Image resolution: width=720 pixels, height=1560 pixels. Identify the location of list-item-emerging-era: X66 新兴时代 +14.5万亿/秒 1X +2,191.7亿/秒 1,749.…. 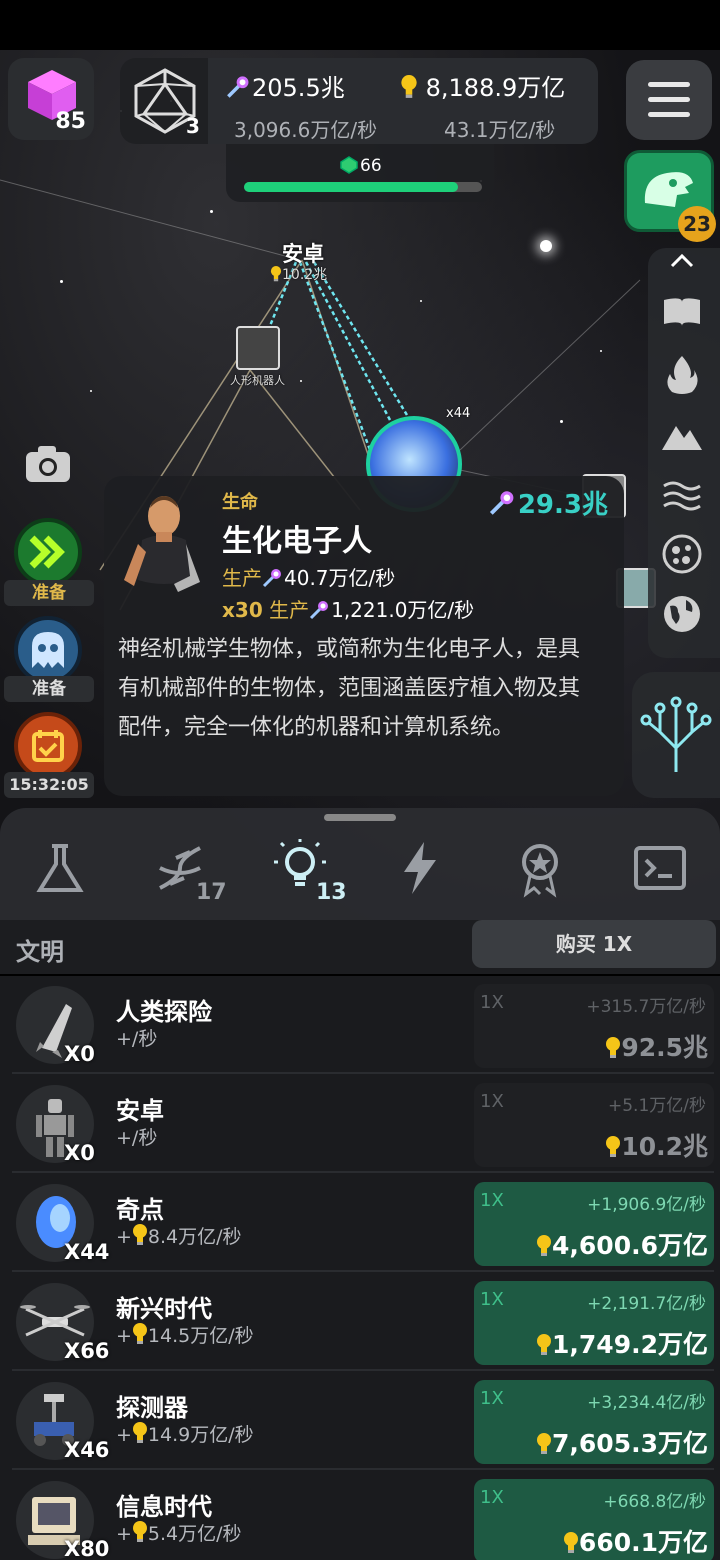
(363, 1322).